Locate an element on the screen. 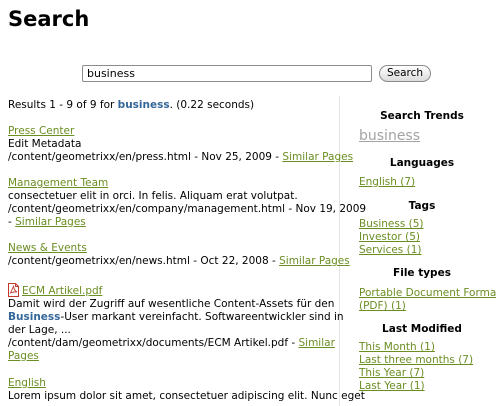 The height and width of the screenshot is (406, 496). results-summary-term: business is located at coordinates (143, 105).